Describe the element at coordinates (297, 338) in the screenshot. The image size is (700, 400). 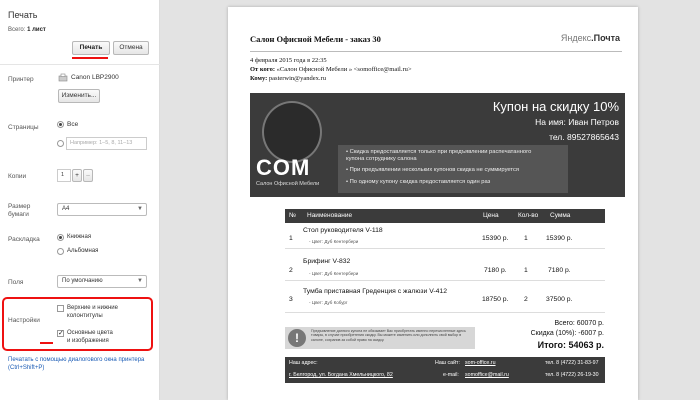
I see `exclamation-icon: !` at that location.